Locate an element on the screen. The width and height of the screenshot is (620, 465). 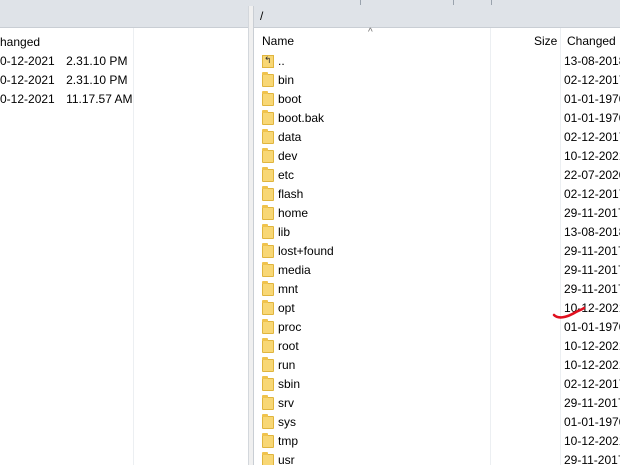
column-changed-header: Changed is located at coordinates (591, 41).